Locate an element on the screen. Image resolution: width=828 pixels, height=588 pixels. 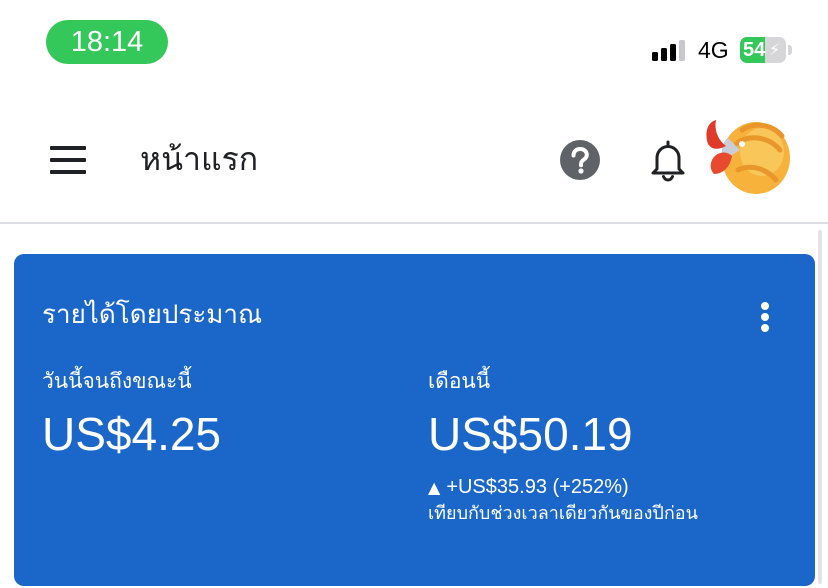
scrollbar is located at coordinates (820, 407).